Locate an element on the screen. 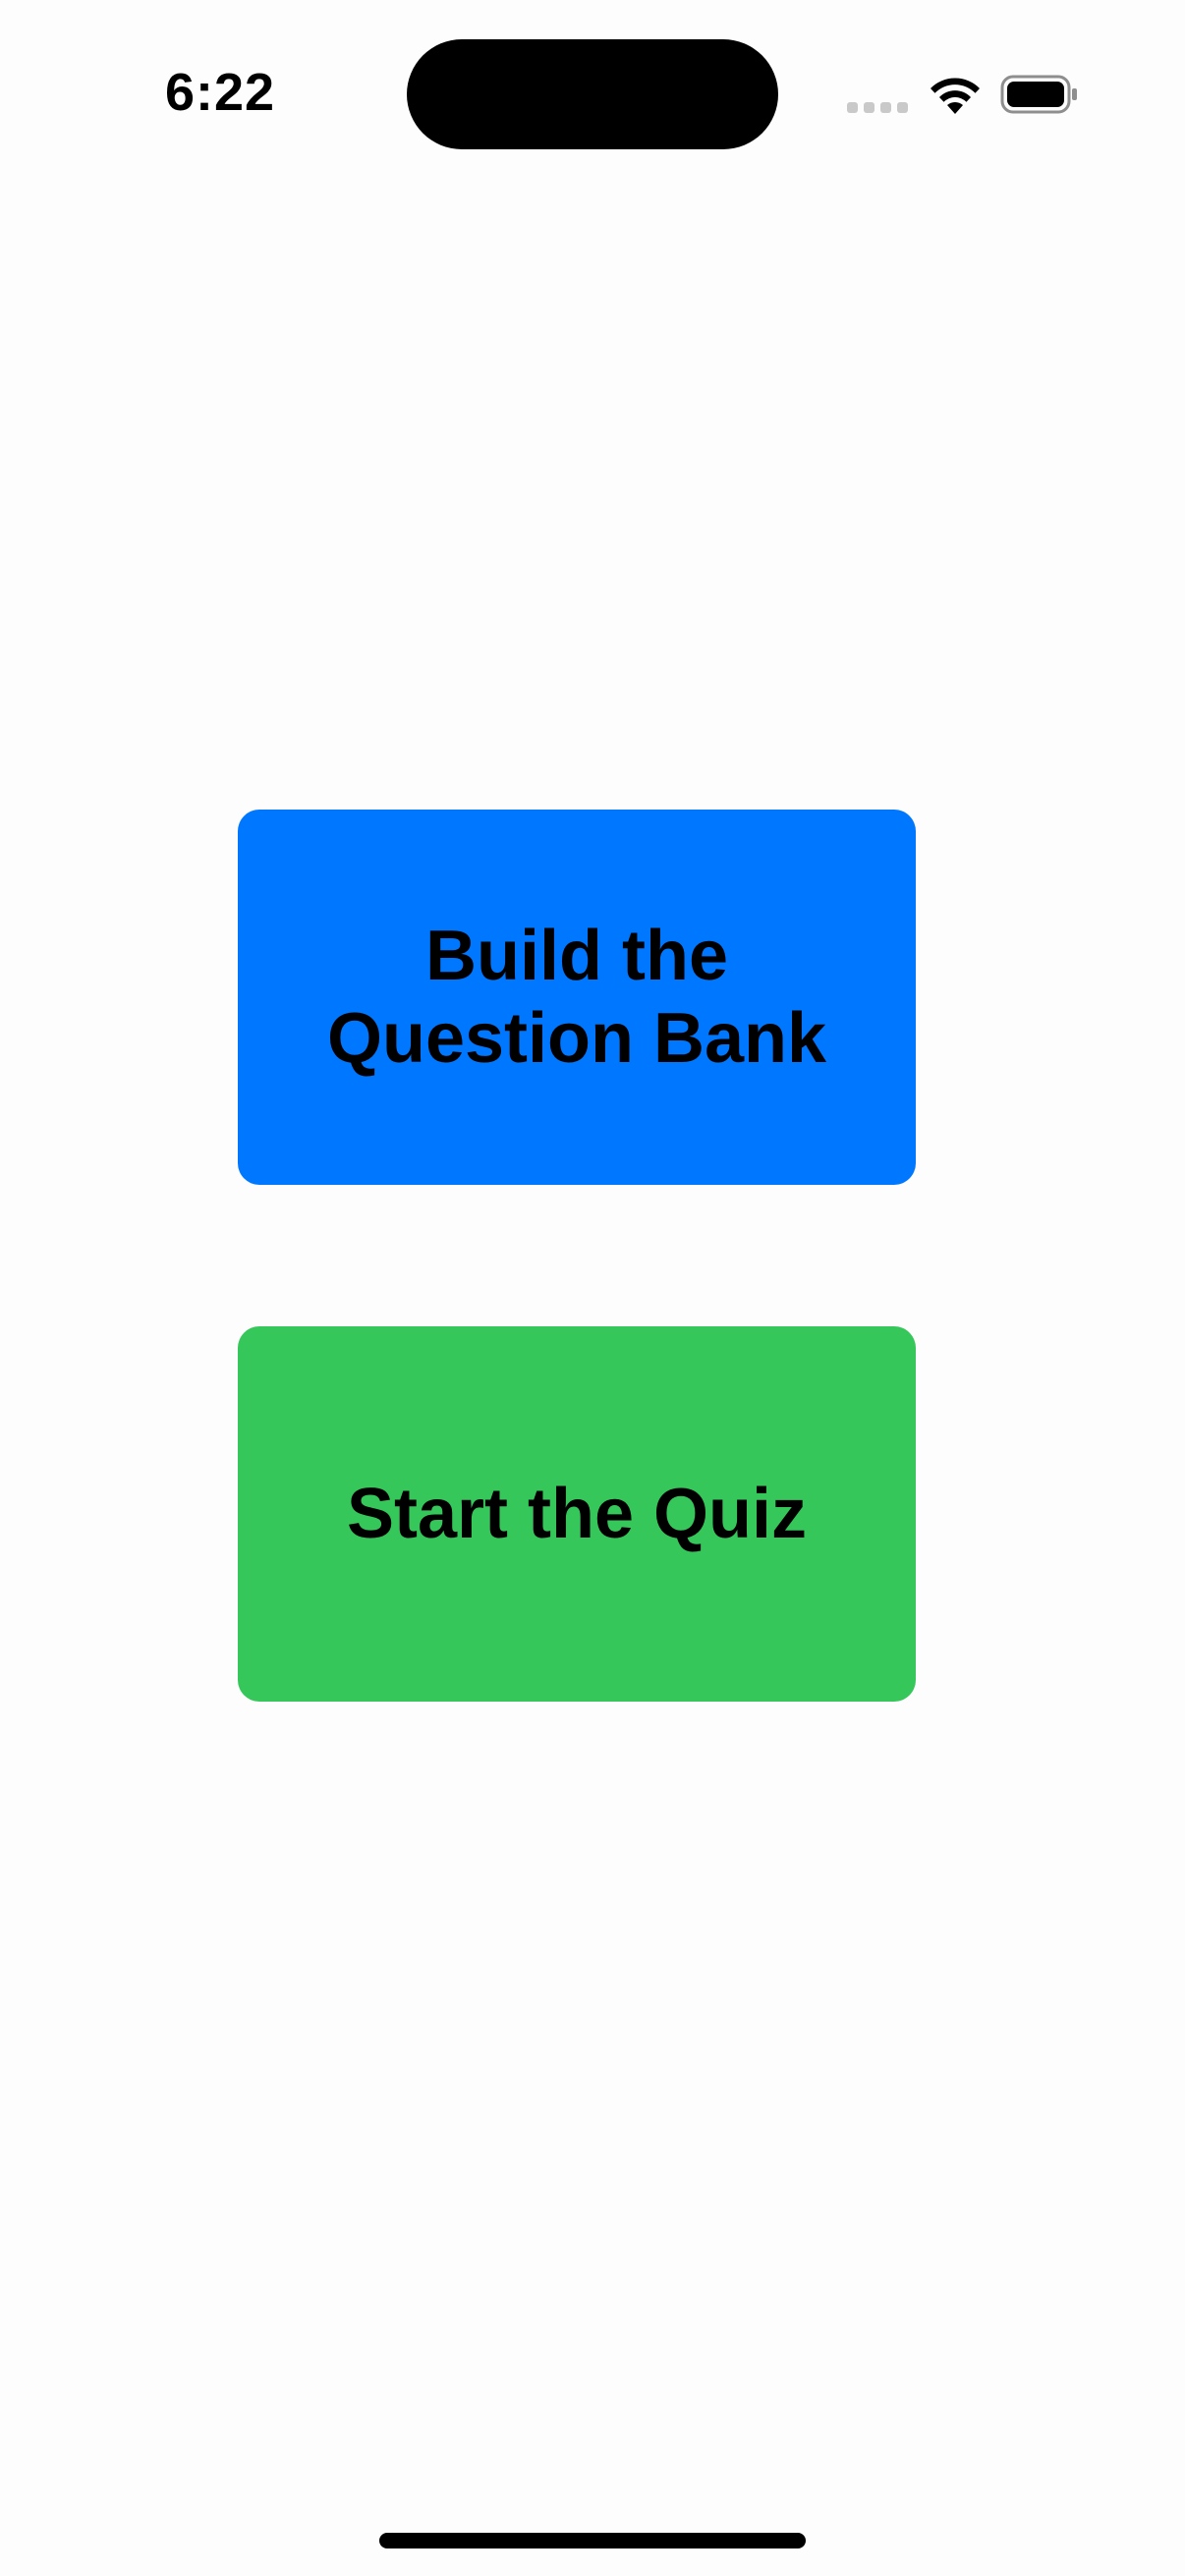 Image resolution: width=1185 pixels, height=2576 pixels. dynamic-island is located at coordinates (592, 94).